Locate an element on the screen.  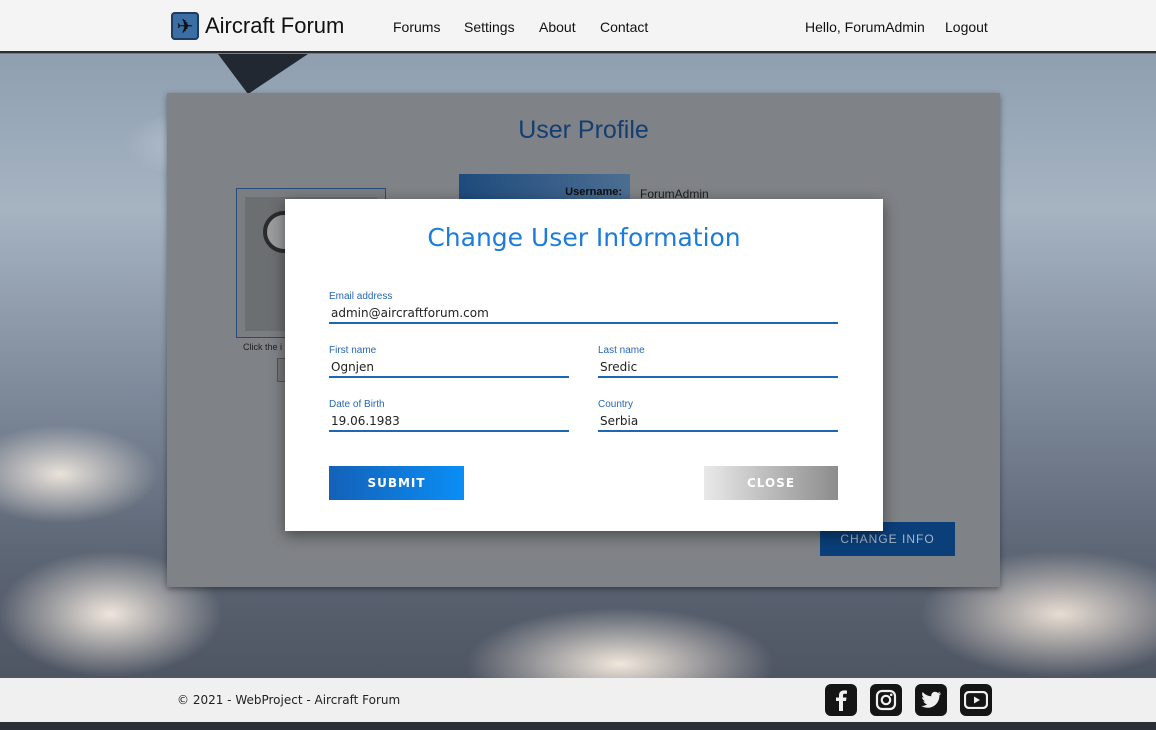
logout-link: Logout is located at coordinates (966, 27).